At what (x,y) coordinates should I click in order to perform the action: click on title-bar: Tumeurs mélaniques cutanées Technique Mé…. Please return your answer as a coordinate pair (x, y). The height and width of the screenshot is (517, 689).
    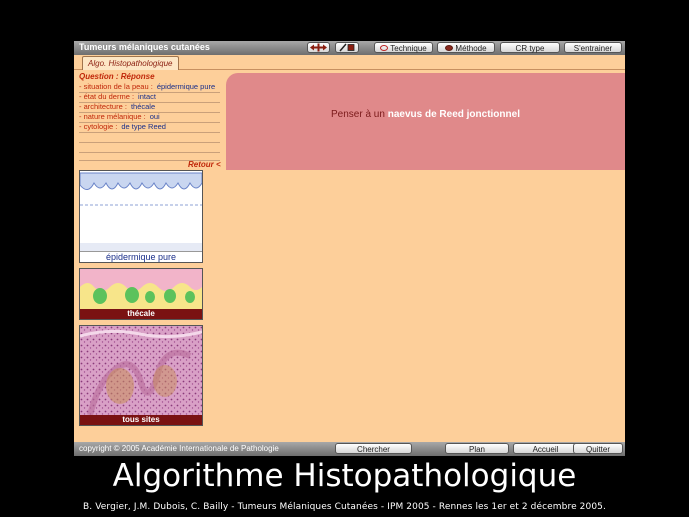
    Looking at the image, I should click on (349, 48).